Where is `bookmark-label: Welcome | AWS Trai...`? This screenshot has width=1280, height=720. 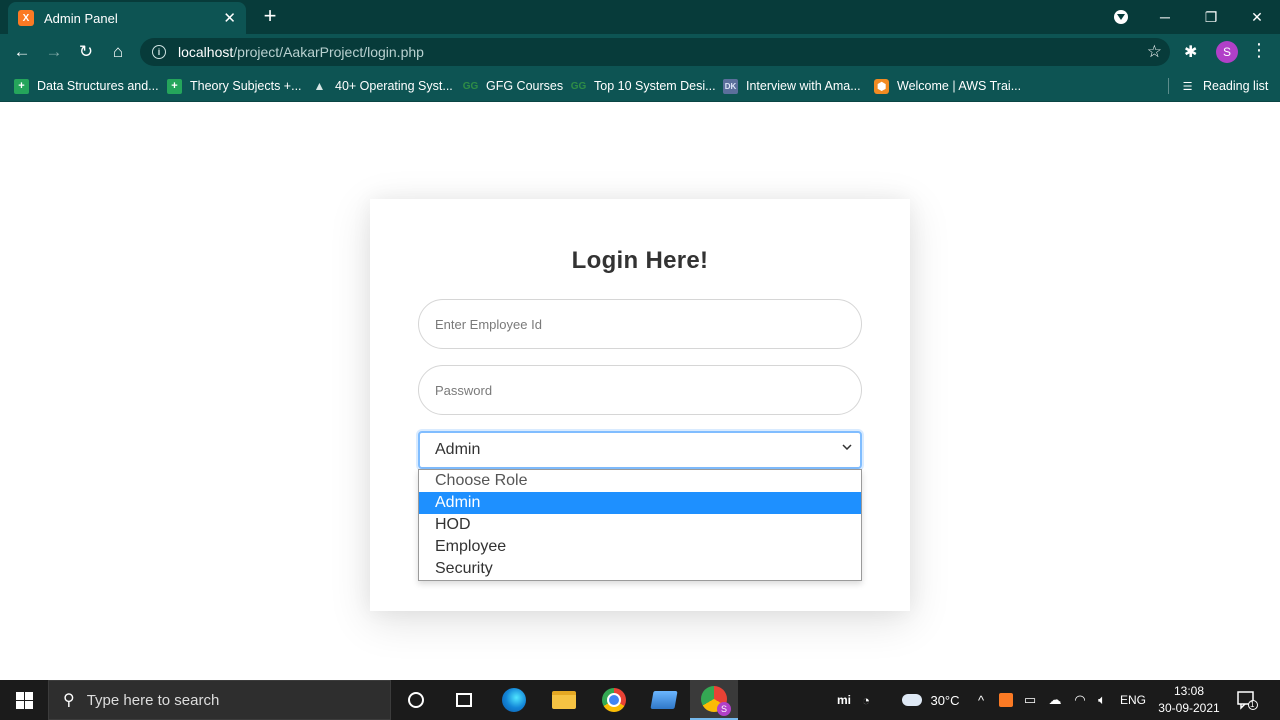
bookmark-label: Welcome | AWS Trai... is located at coordinates (959, 86).